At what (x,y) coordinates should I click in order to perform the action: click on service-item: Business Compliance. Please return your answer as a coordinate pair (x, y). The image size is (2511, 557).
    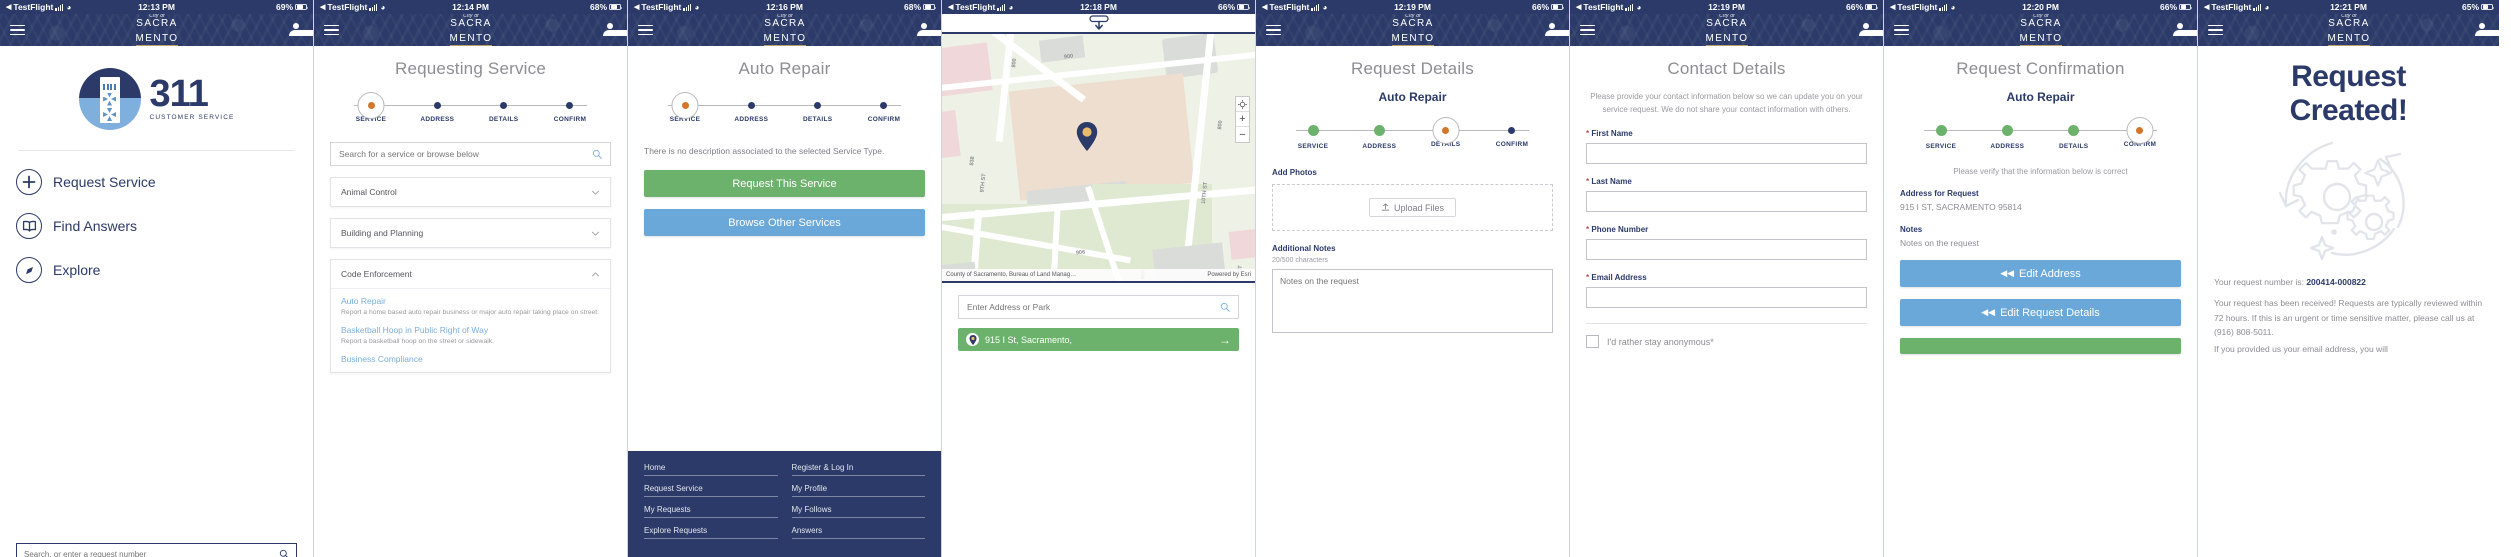
    Looking at the image, I should click on (470, 359).